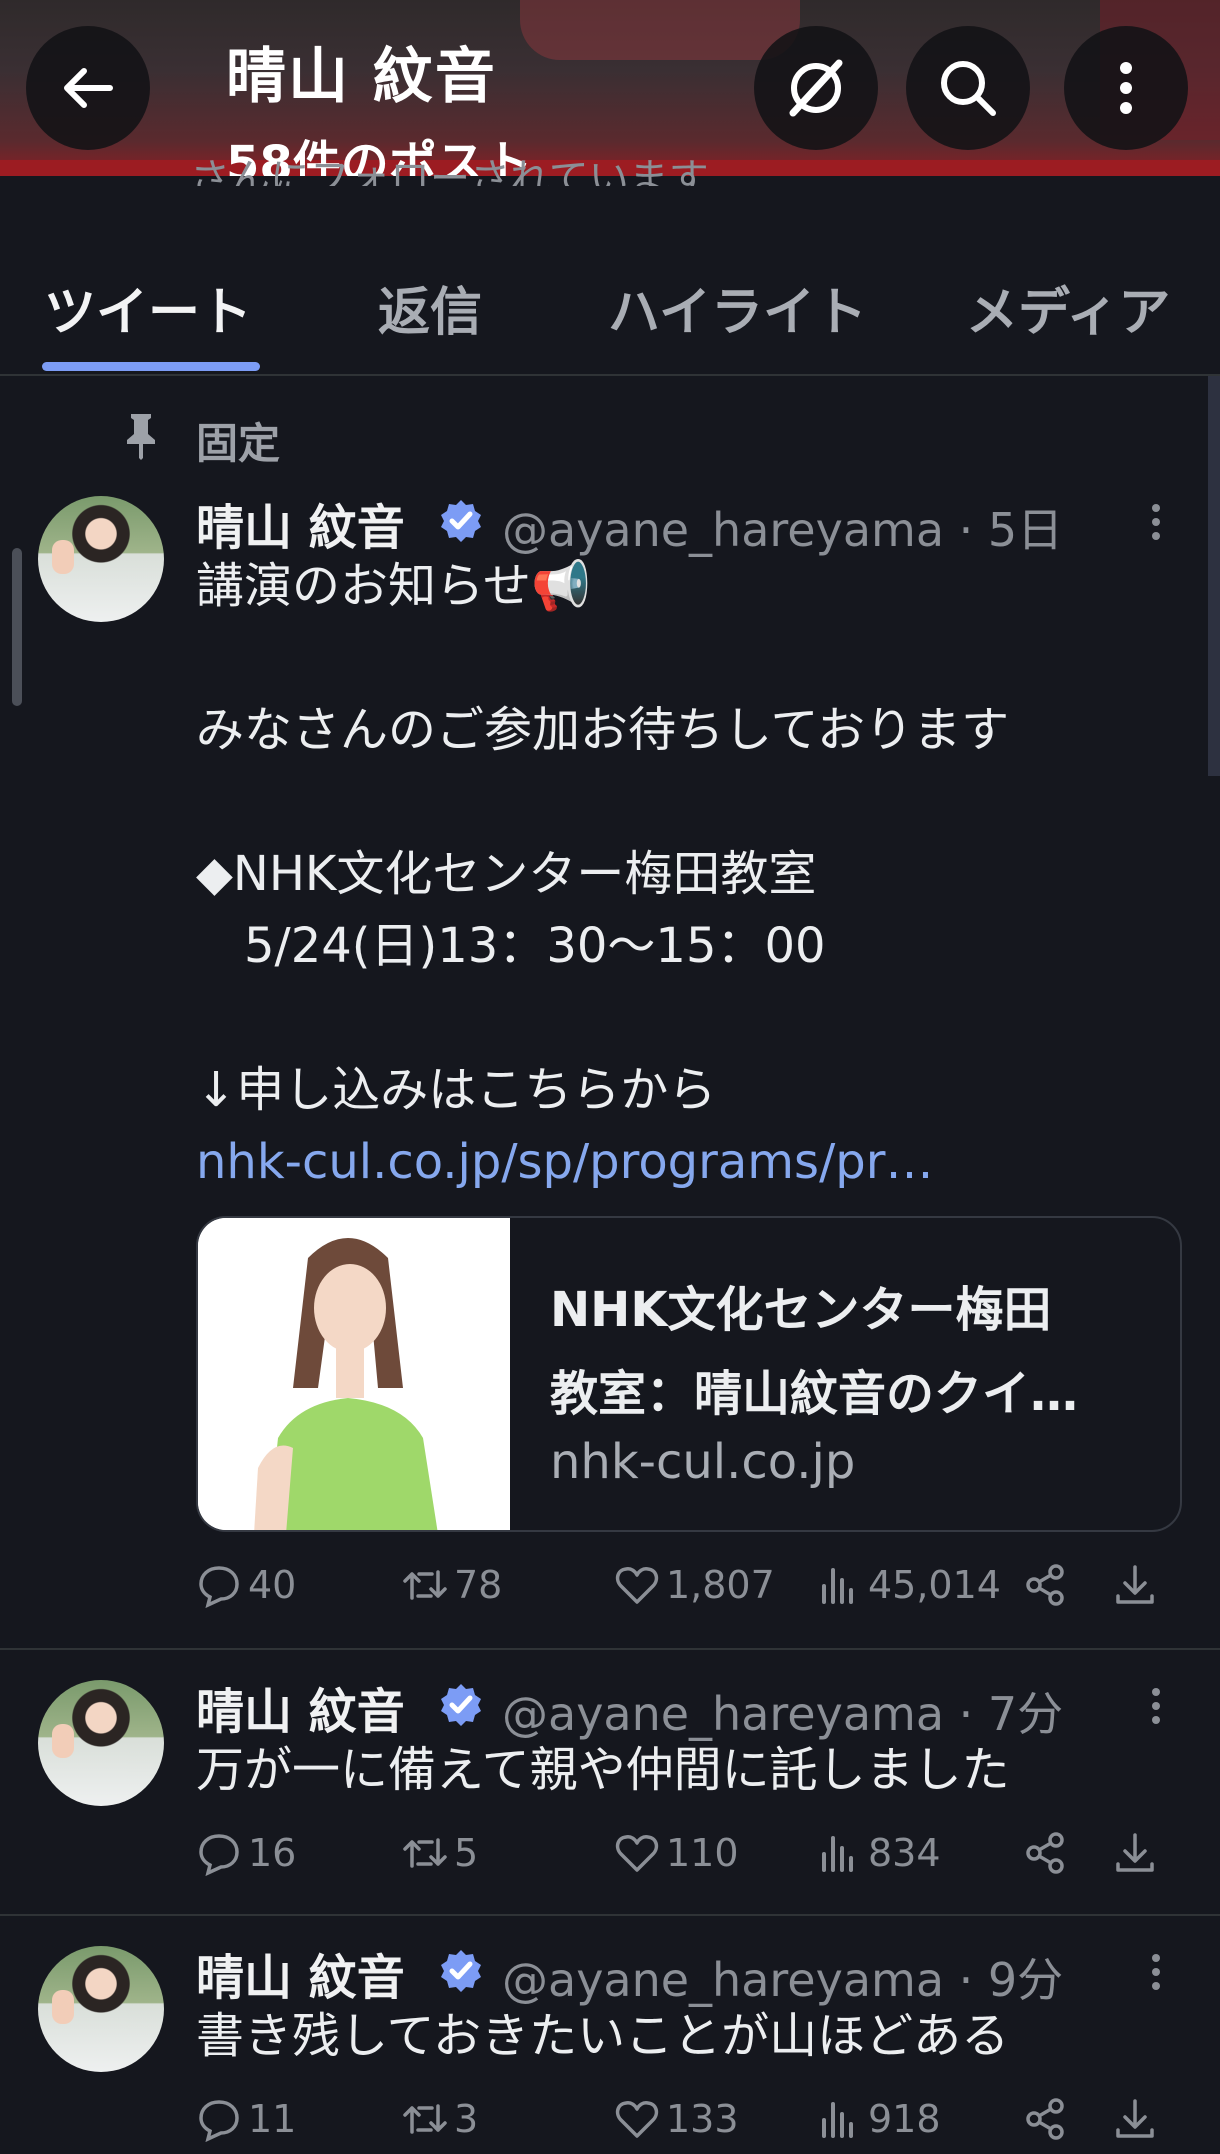 This screenshot has height=2154, width=1220. What do you see at coordinates (17, 627) in the screenshot?
I see `scroll-indicator` at bounding box center [17, 627].